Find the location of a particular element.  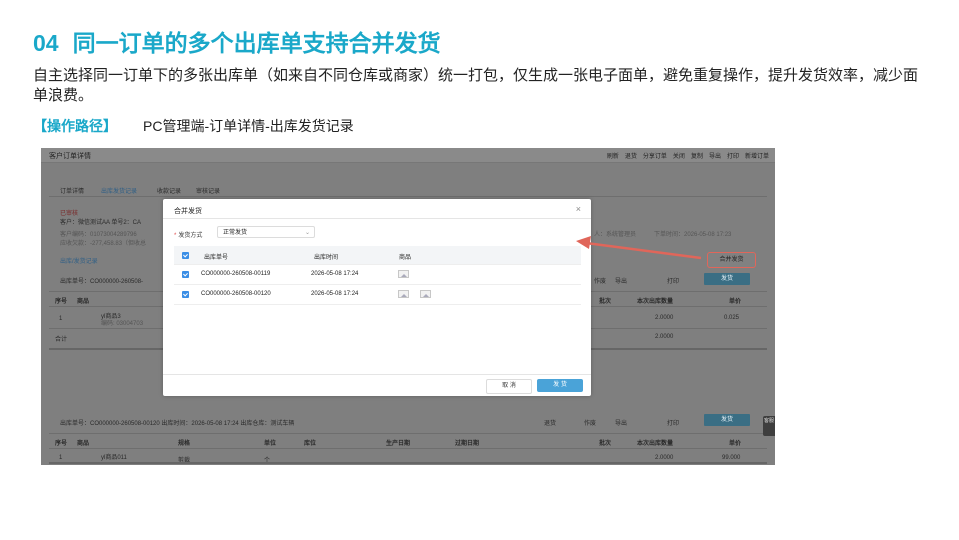

arrow-line is located at coordinates (643, 250).